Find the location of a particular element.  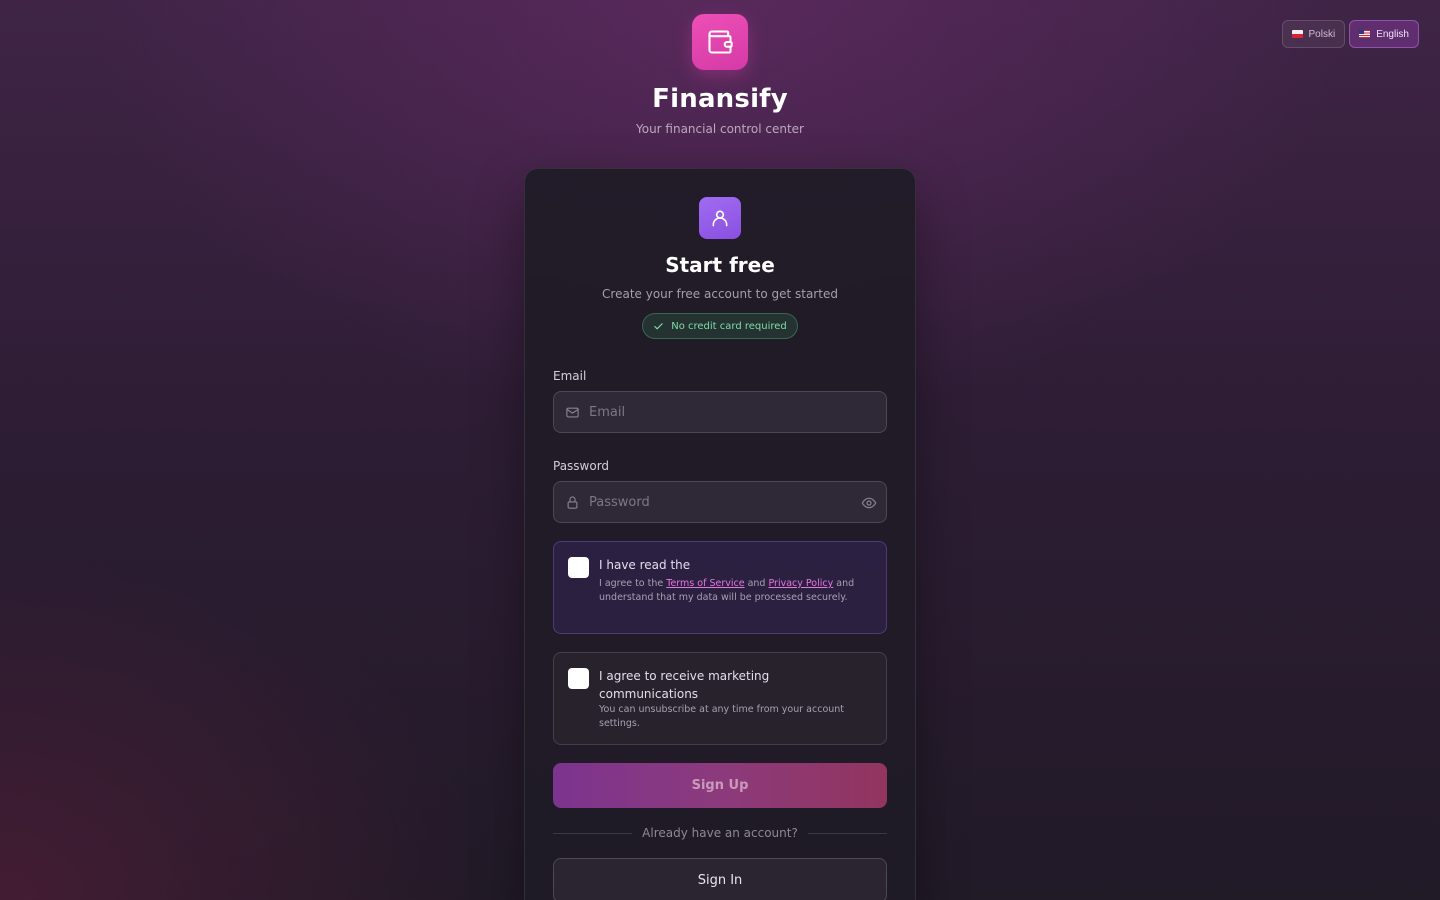

divider-text: Already have an account? is located at coordinates (720, 833).